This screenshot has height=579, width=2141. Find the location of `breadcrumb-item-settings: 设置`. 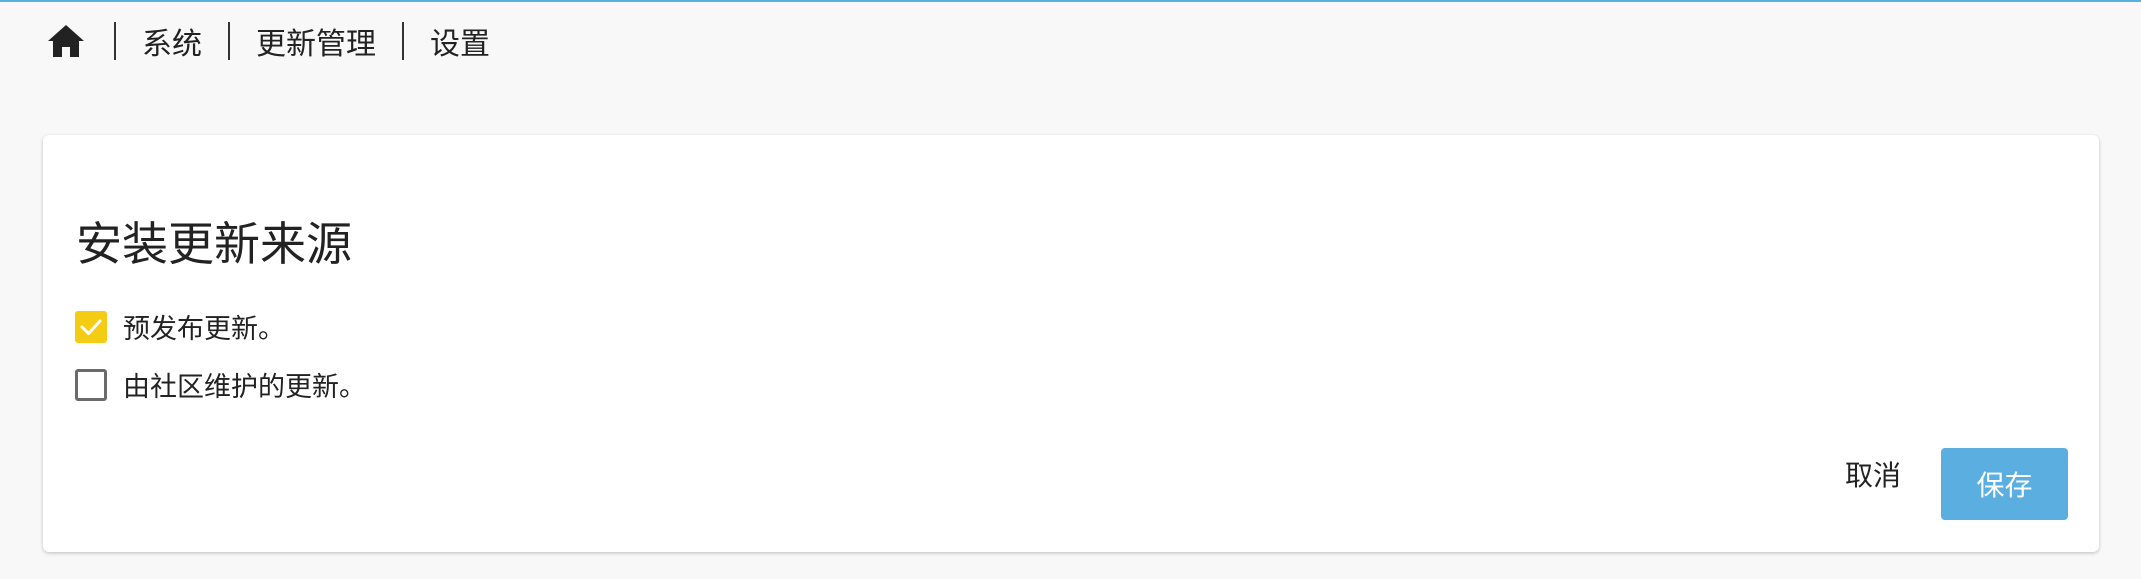

breadcrumb-item-settings: 设置 is located at coordinates (460, 41).